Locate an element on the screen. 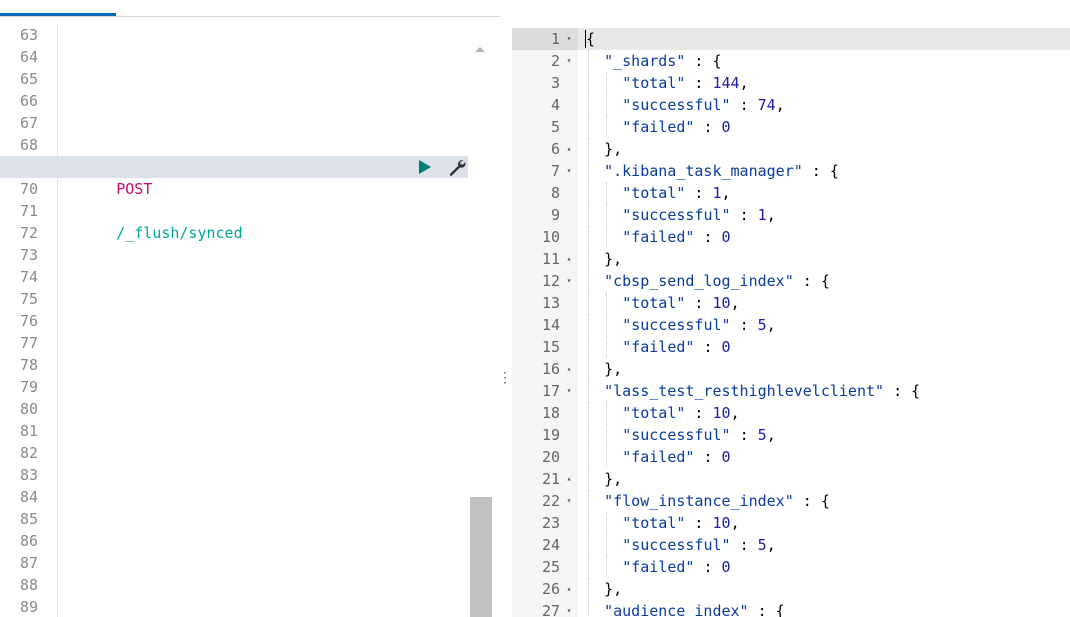  response-line: 6 ▴}, is located at coordinates (791, 149).